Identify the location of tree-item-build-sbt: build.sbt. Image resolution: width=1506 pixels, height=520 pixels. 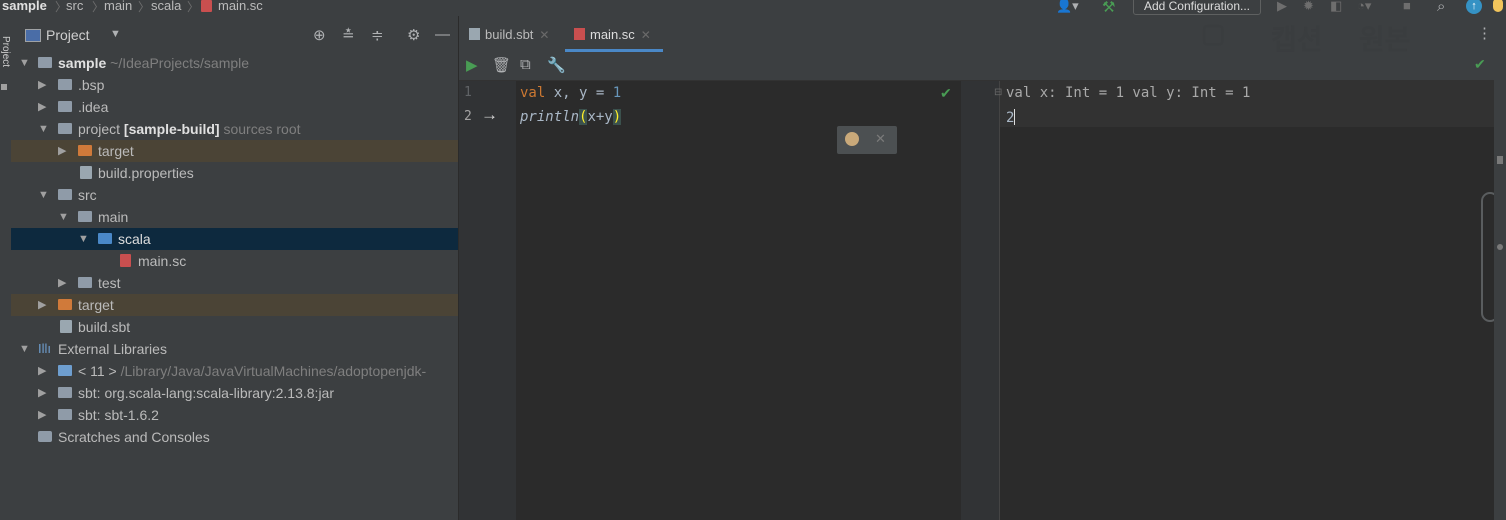
(234, 327).